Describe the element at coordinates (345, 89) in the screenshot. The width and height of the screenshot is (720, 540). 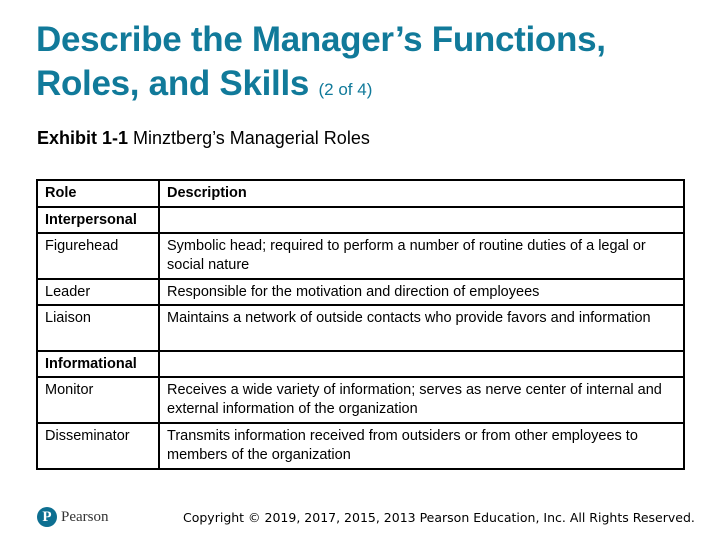
I see `slide-title-suffix: (2 of 4)` at that location.